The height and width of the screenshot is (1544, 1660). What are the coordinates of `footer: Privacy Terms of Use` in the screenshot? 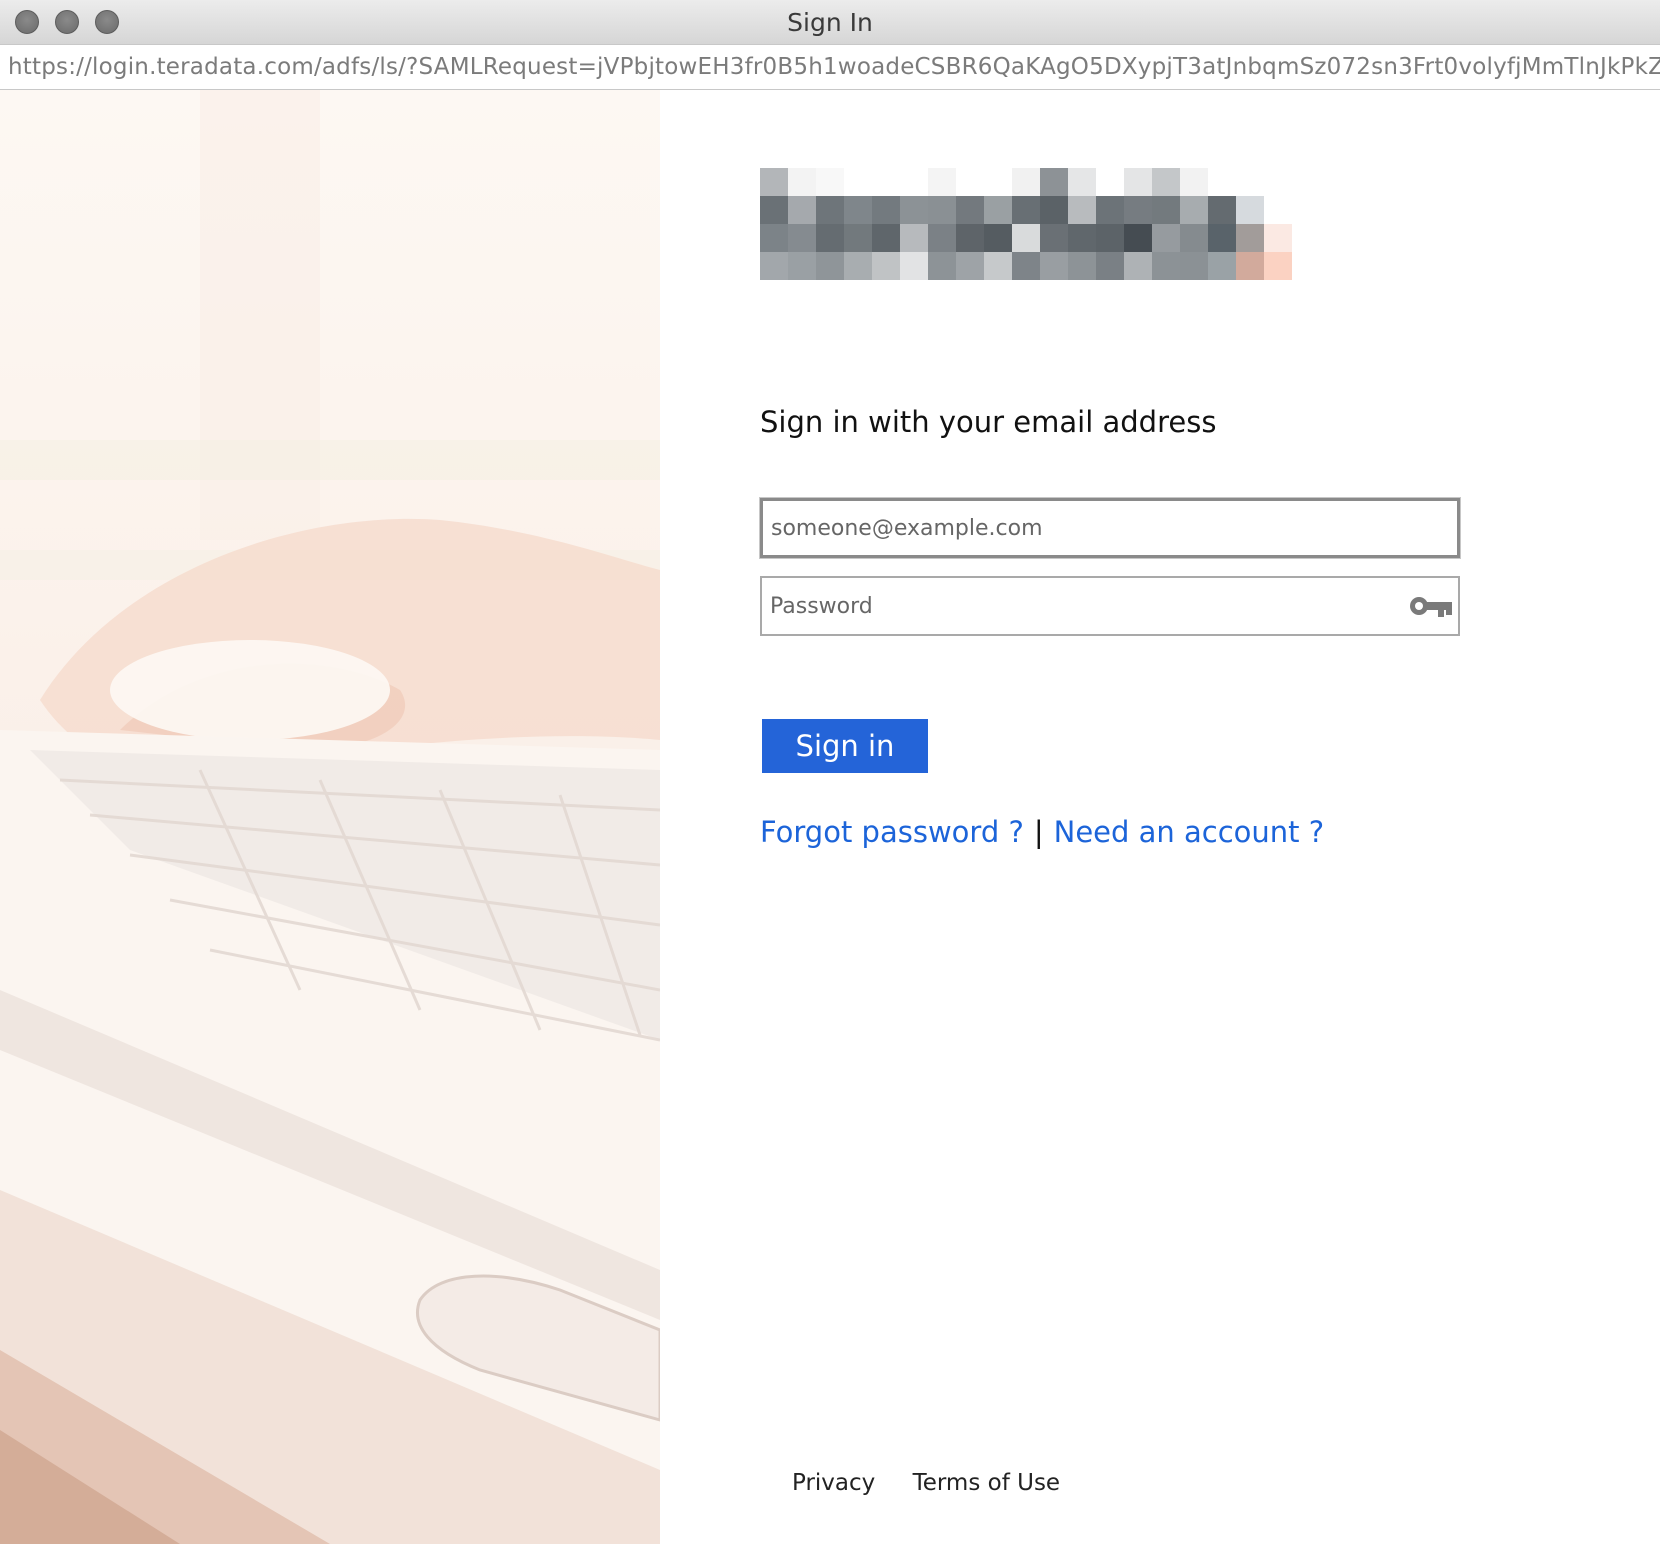 It's located at (941, 1483).